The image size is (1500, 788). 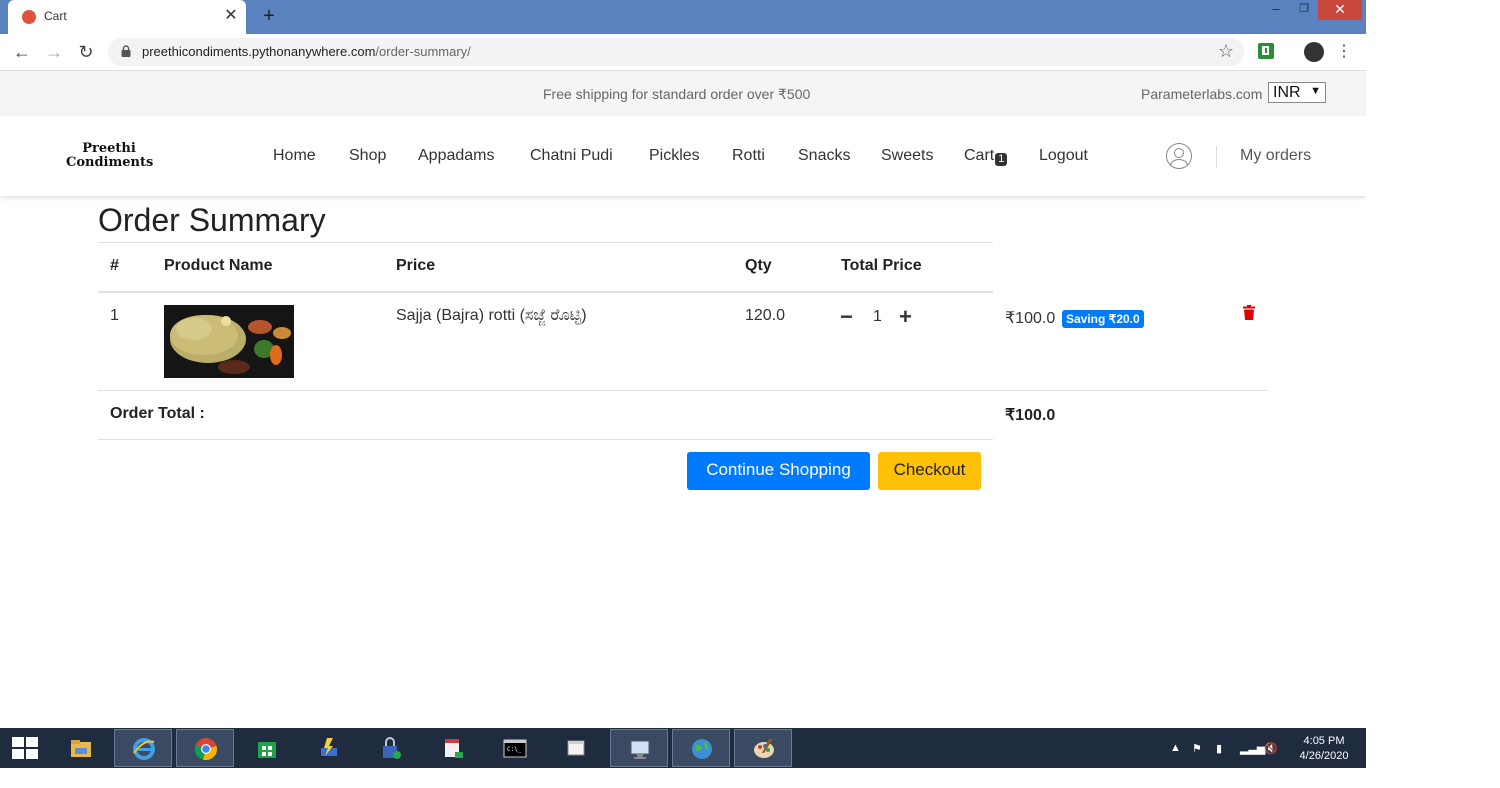 What do you see at coordinates (674, 156) in the screenshot?
I see `nav-pickles: Pickles` at bounding box center [674, 156].